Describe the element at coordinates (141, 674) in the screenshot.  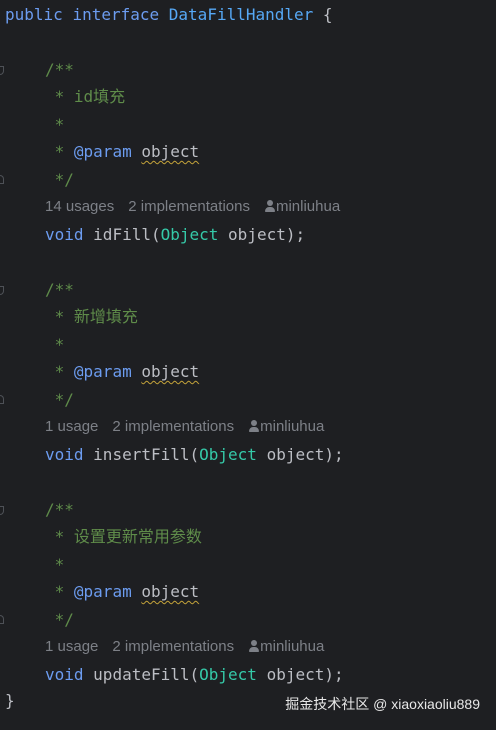
I see `method-name: updateFill` at that location.